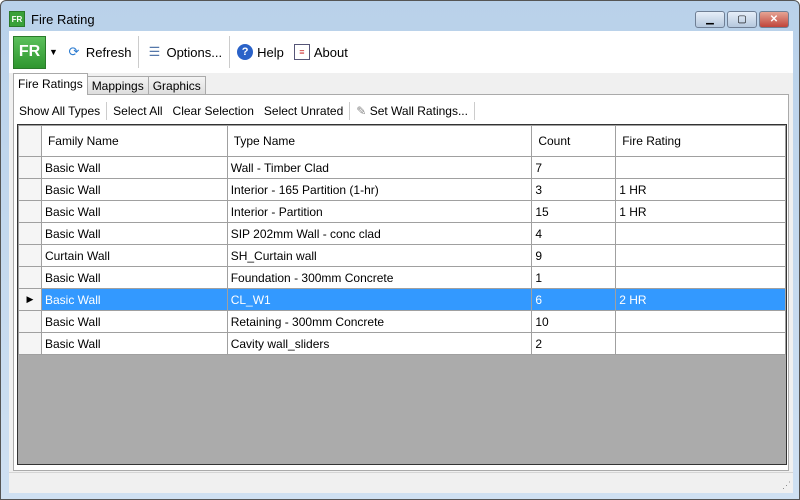  I want to click on tab-graphics: Graphics, so click(176, 85).